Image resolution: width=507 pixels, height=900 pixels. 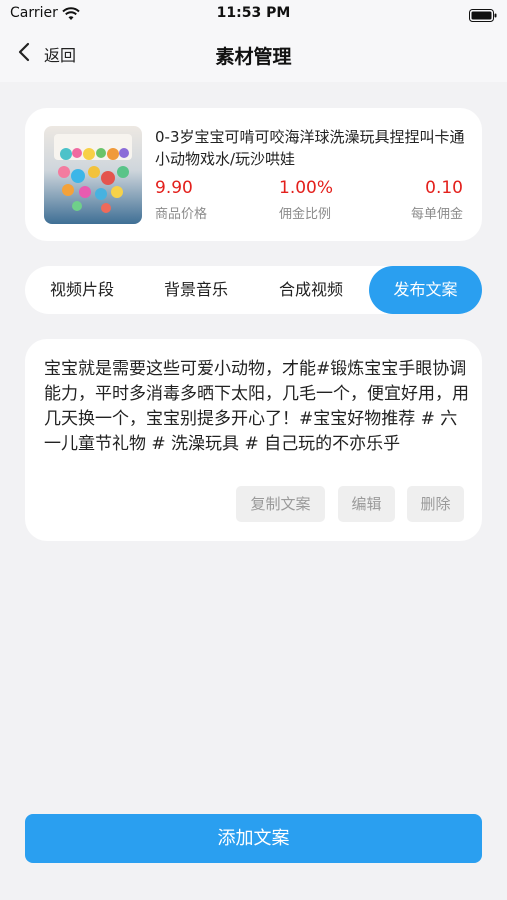 What do you see at coordinates (174, 188) in the screenshot?
I see `price-value: 9.90` at bounding box center [174, 188].